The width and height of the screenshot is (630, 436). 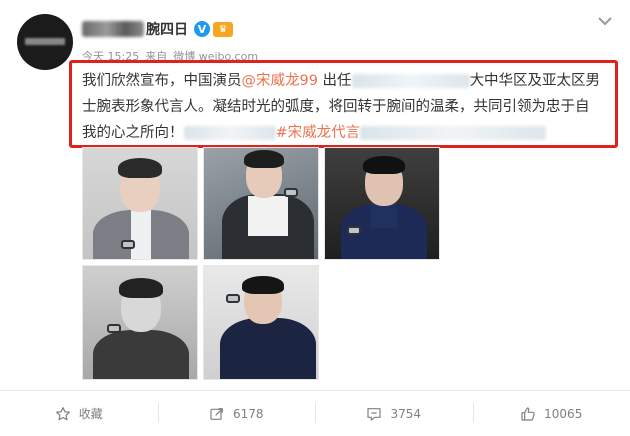 What do you see at coordinates (162, 81) in the screenshot?
I see `text-segment: 我们欣然宣布，中国演员` at bounding box center [162, 81].